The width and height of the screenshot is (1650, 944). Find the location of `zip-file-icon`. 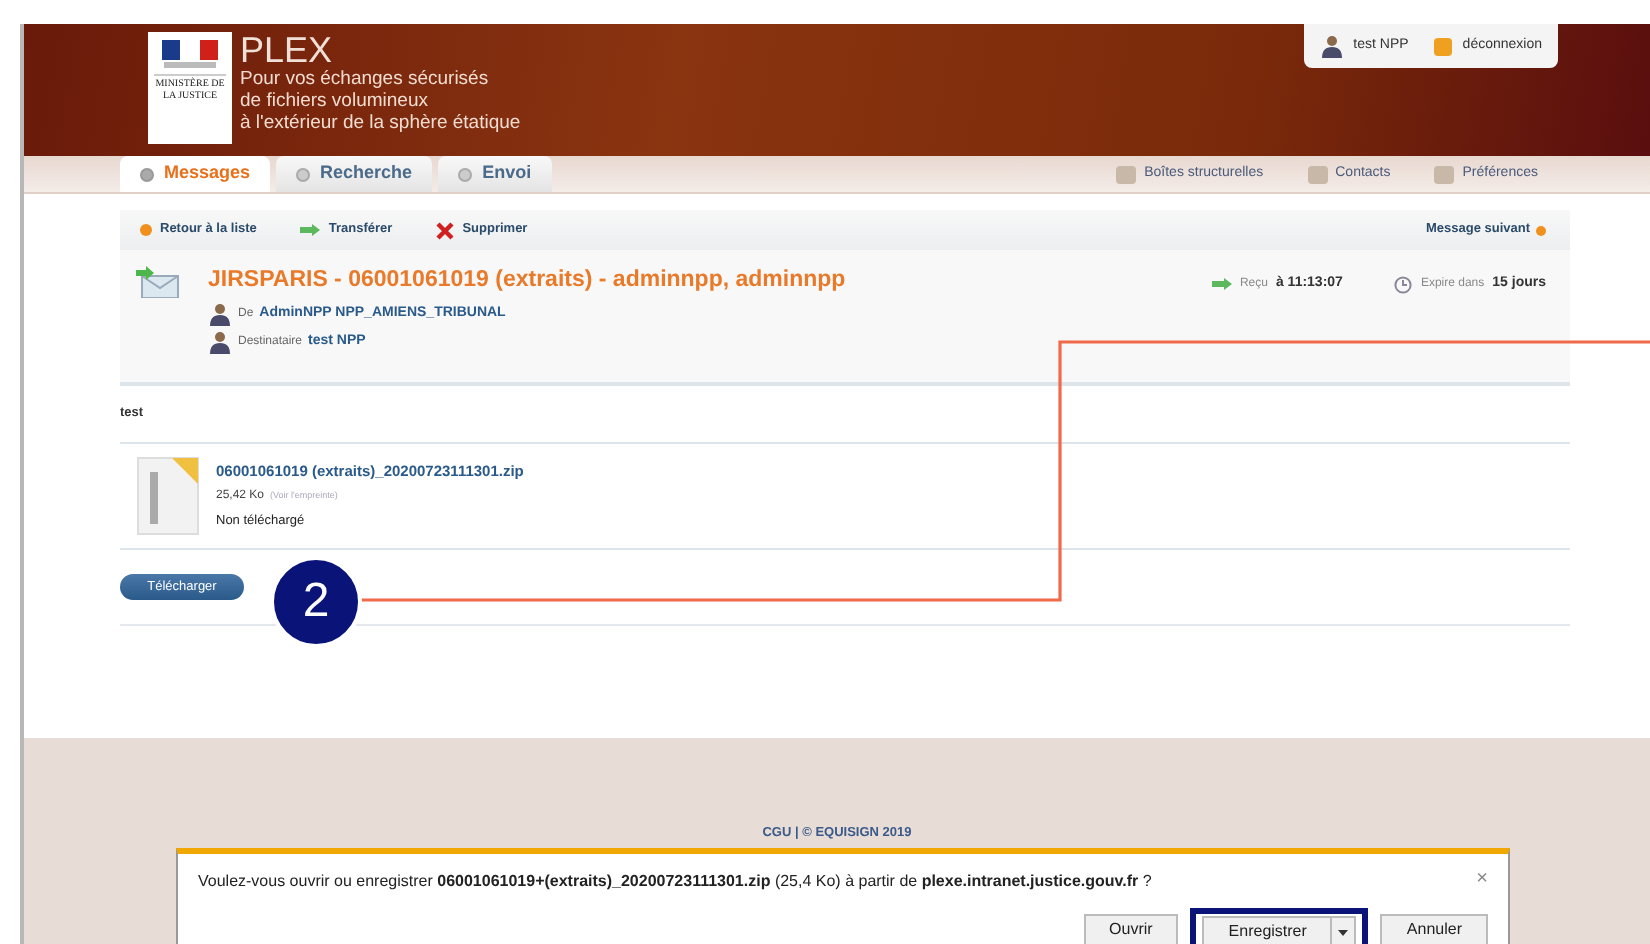

zip-file-icon is located at coordinates (168, 496).